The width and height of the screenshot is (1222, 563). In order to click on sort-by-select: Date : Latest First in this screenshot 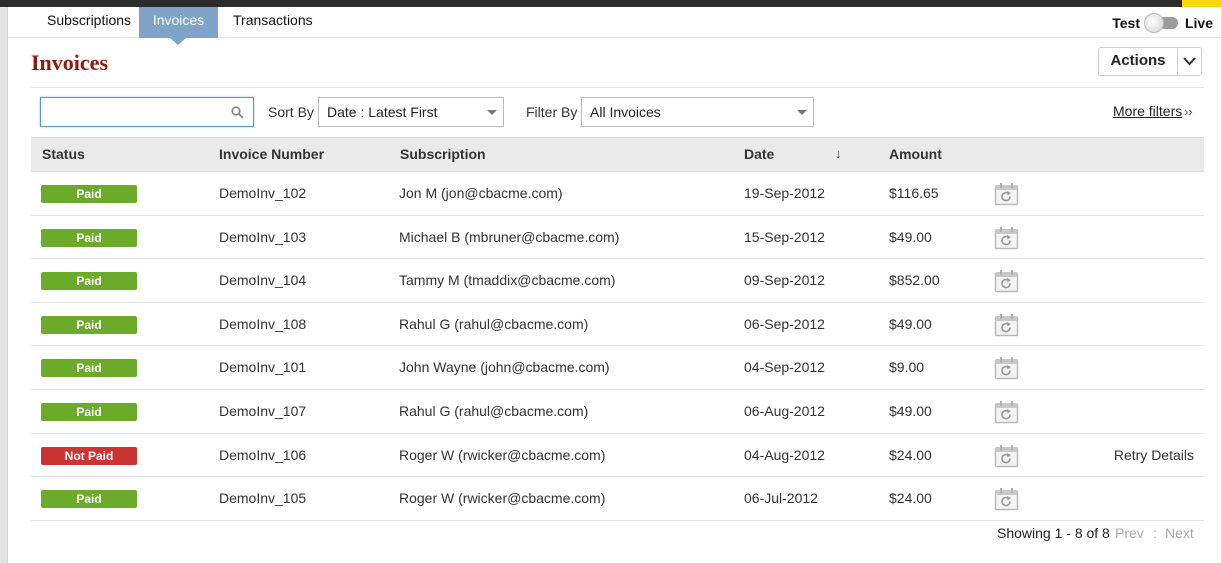, I will do `click(411, 112)`.